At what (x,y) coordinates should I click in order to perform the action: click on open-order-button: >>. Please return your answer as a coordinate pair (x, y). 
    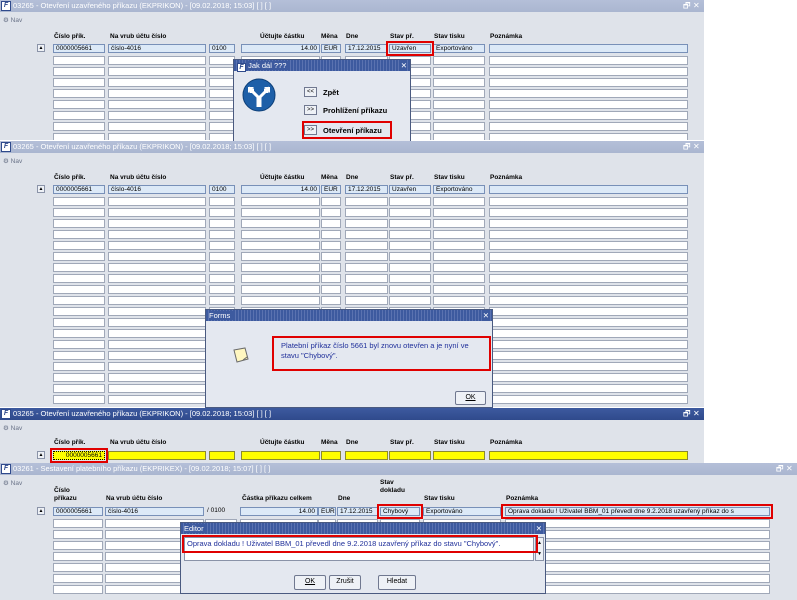
    Looking at the image, I should click on (310, 130).